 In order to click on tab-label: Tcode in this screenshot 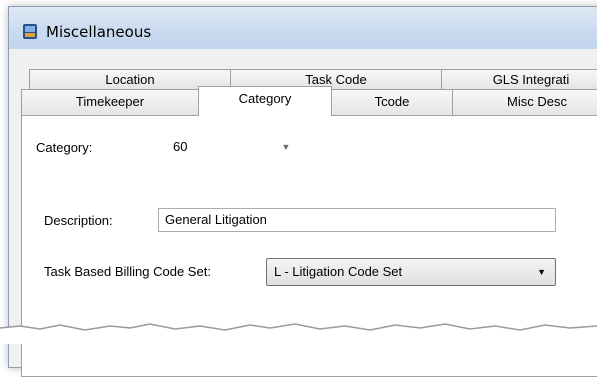, I will do `click(392, 101)`.